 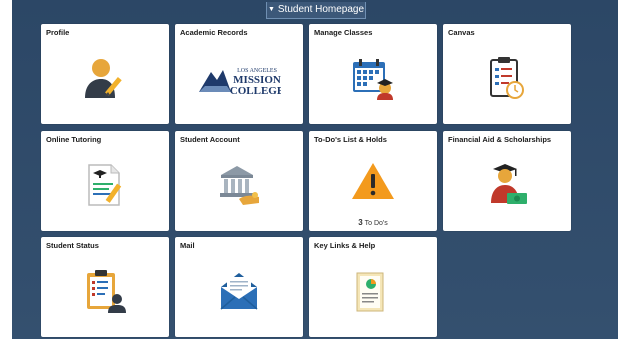 I want to click on tile-manage-classes: Manage Classes, so click(x=373, y=74).